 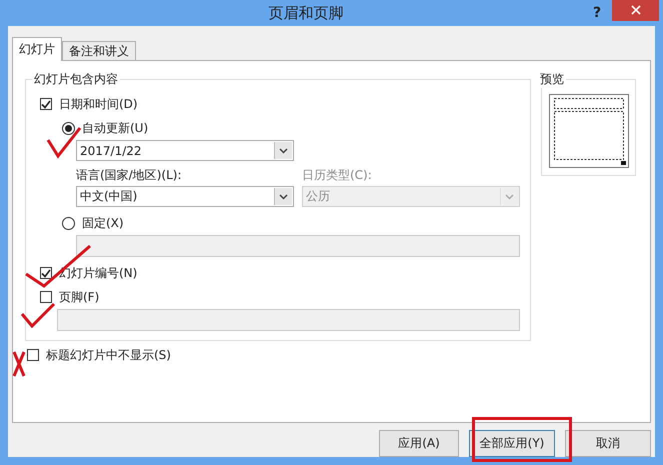 What do you see at coordinates (46, 104) in the screenshot?
I see `date-time-checkbox` at bounding box center [46, 104].